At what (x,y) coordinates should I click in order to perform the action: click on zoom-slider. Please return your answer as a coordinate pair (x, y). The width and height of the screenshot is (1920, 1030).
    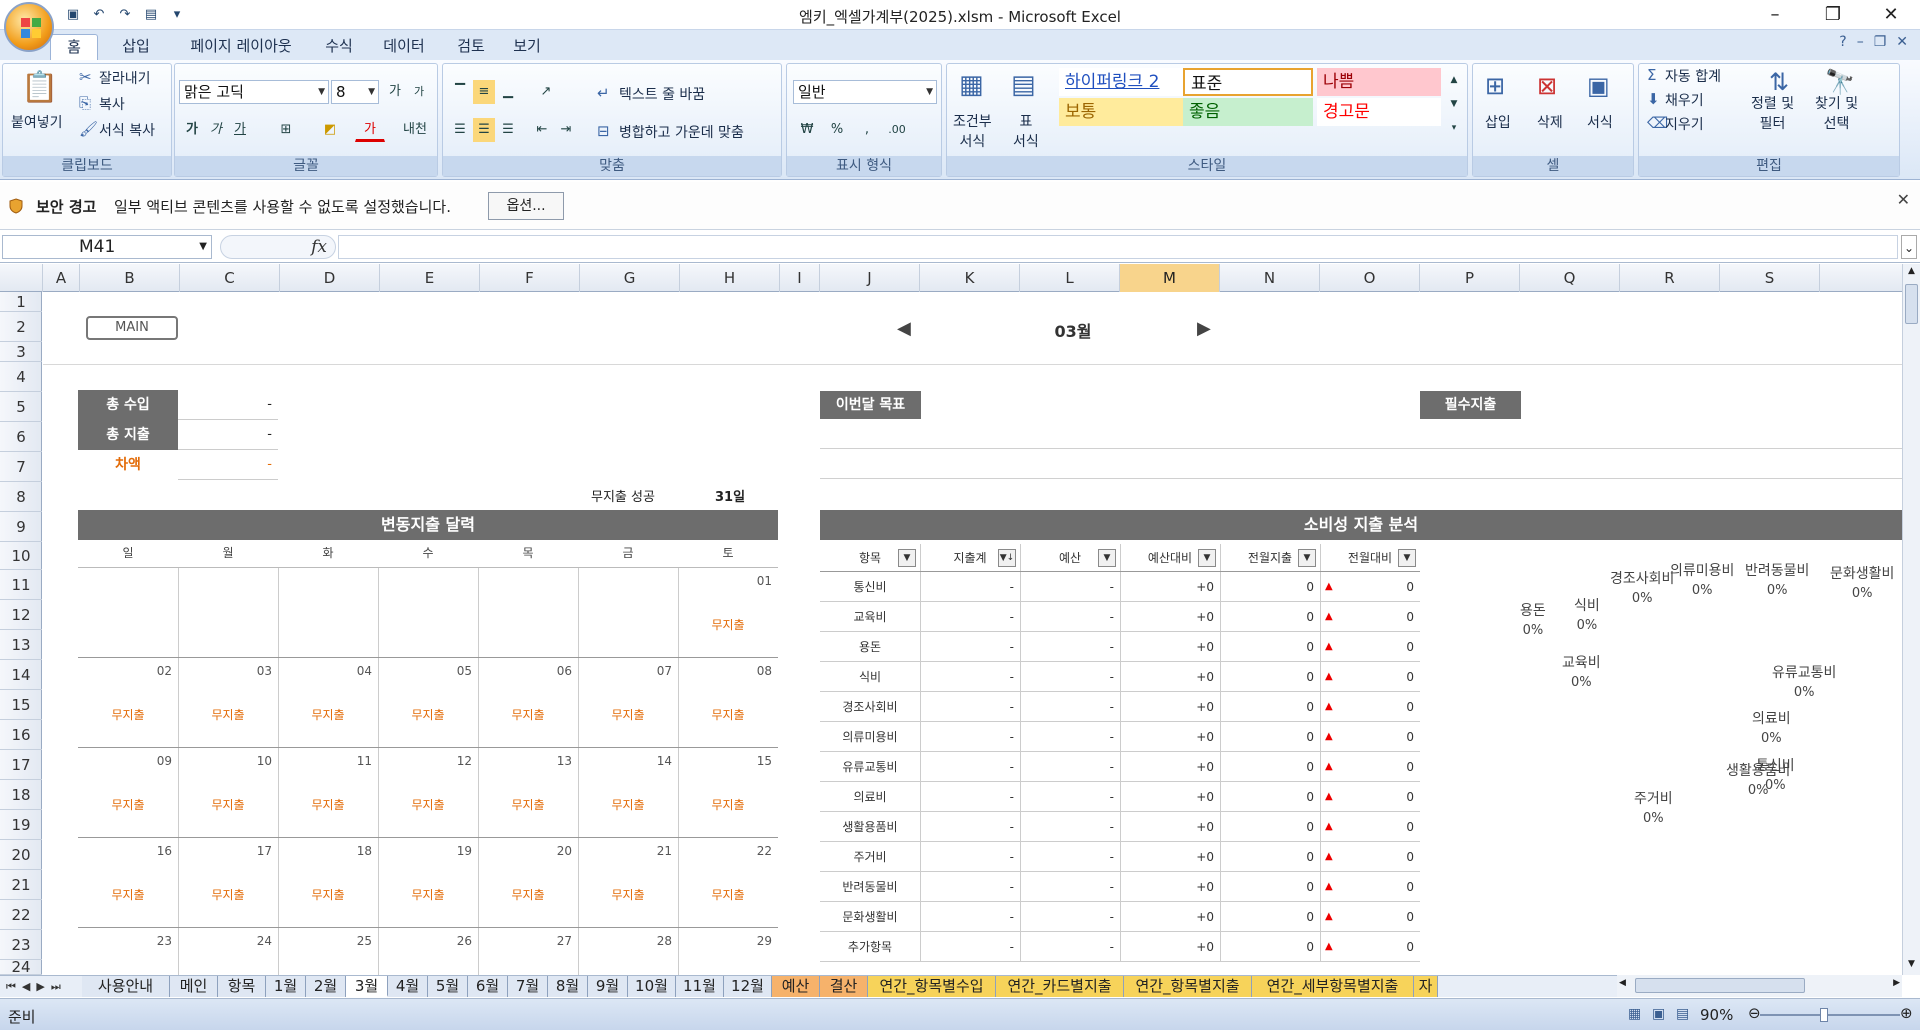
    Looking at the image, I should click on (1830, 1015).